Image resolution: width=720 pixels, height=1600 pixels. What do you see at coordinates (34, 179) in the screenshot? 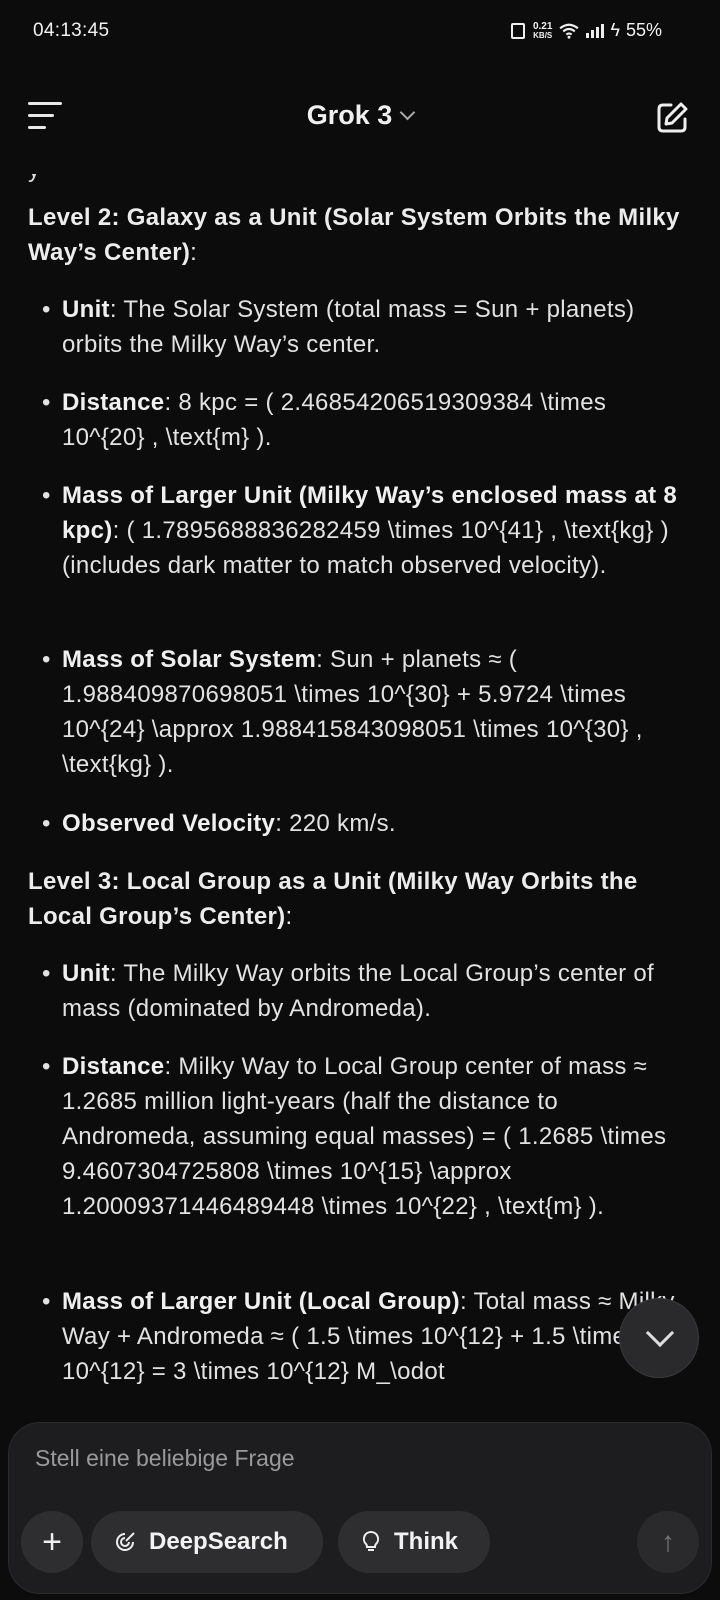
I see `partial-text: y` at bounding box center [34, 179].